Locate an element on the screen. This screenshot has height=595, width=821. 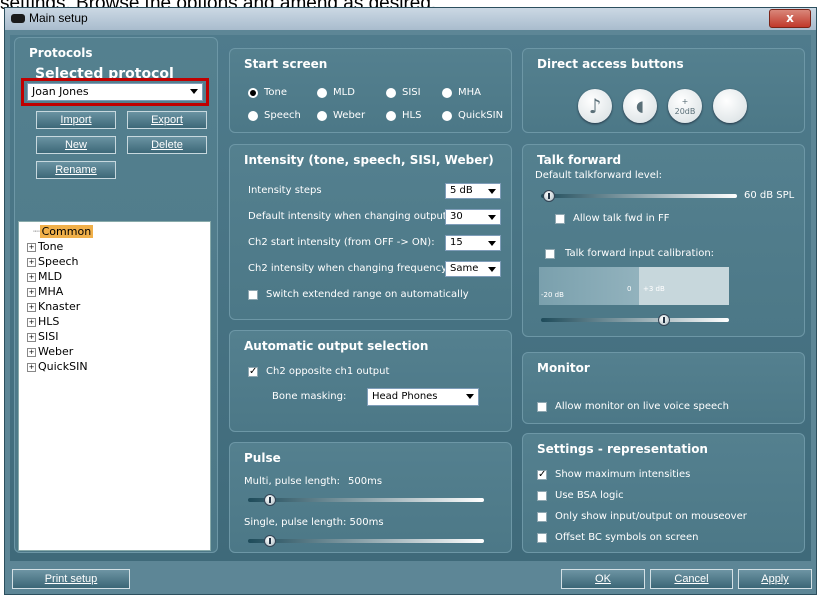
protocols-title: Protocols is located at coordinates (61, 53).